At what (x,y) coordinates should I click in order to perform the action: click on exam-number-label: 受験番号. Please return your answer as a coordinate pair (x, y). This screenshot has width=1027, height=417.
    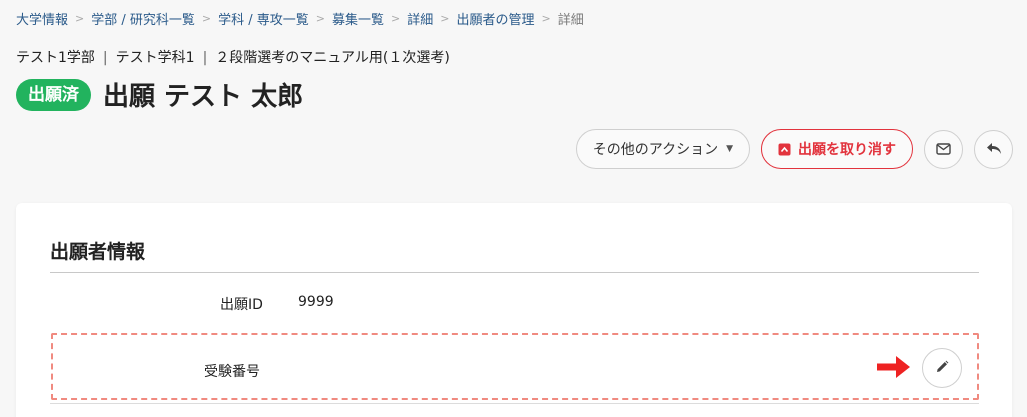
    Looking at the image, I should click on (232, 372).